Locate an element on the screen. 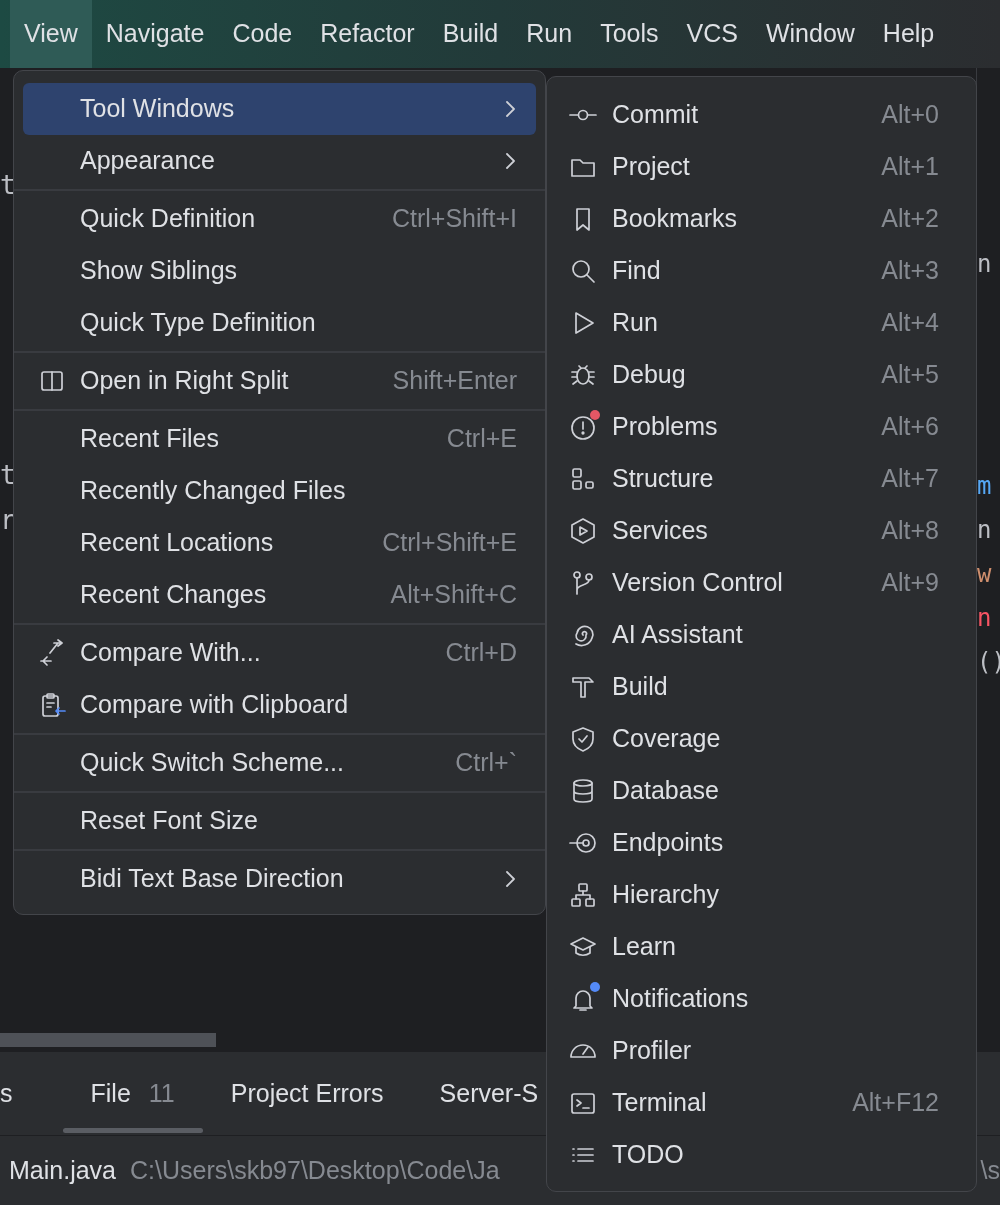  shortcut-text: Ctrl+D is located at coordinates (481, 653).